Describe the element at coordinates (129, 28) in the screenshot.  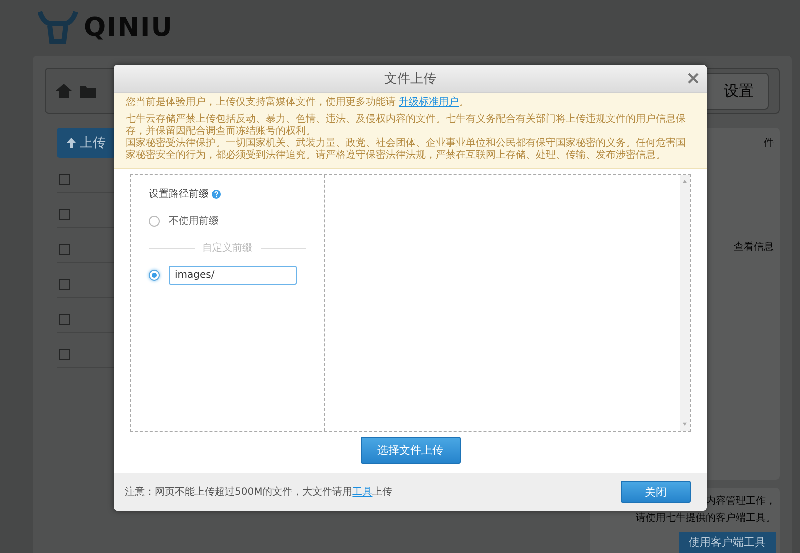
I see `logo-wordmark: QINIU` at that location.